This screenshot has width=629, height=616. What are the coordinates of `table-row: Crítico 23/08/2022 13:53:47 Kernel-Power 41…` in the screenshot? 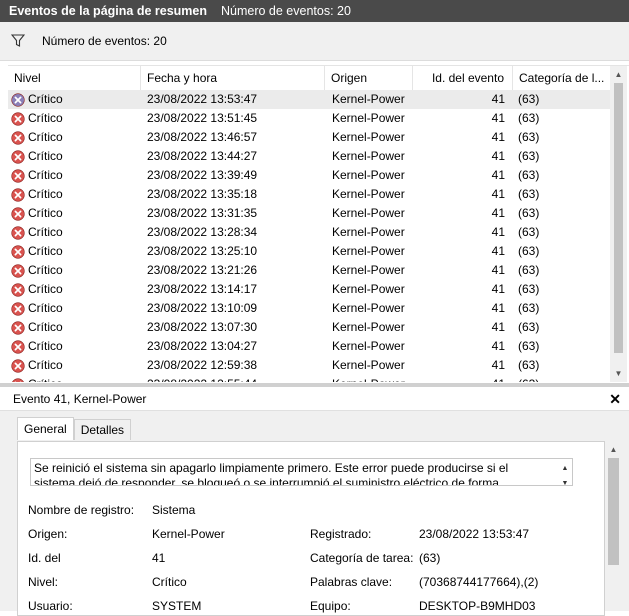 It's located at (309, 99).